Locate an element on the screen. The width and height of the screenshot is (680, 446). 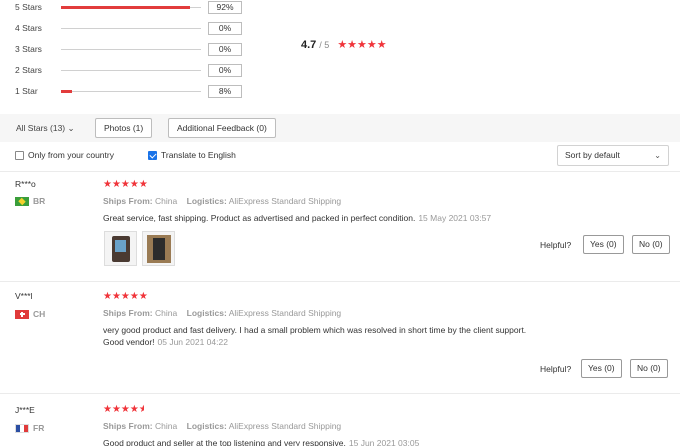
country-code: FR is located at coordinates (39, 428).